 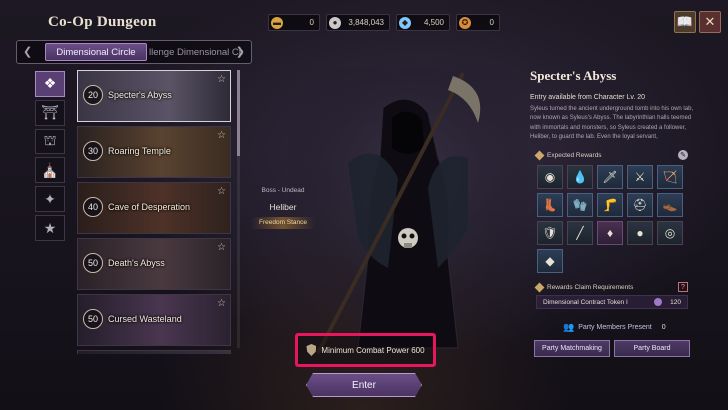 I want to click on tab-dimensional-circle: Dimensional Circle, so click(x=96, y=52).